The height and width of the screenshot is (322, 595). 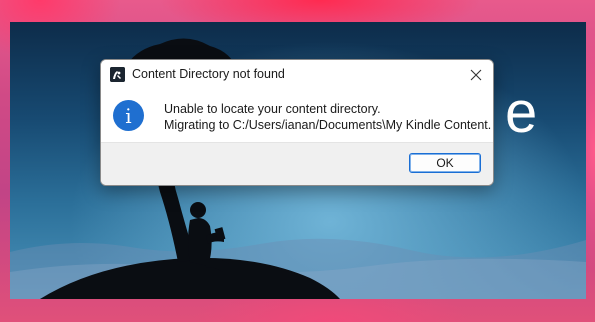 What do you see at coordinates (208, 74) in the screenshot?
I see `dialog-title: Content Directory not found` at bounding box center [208, 74].